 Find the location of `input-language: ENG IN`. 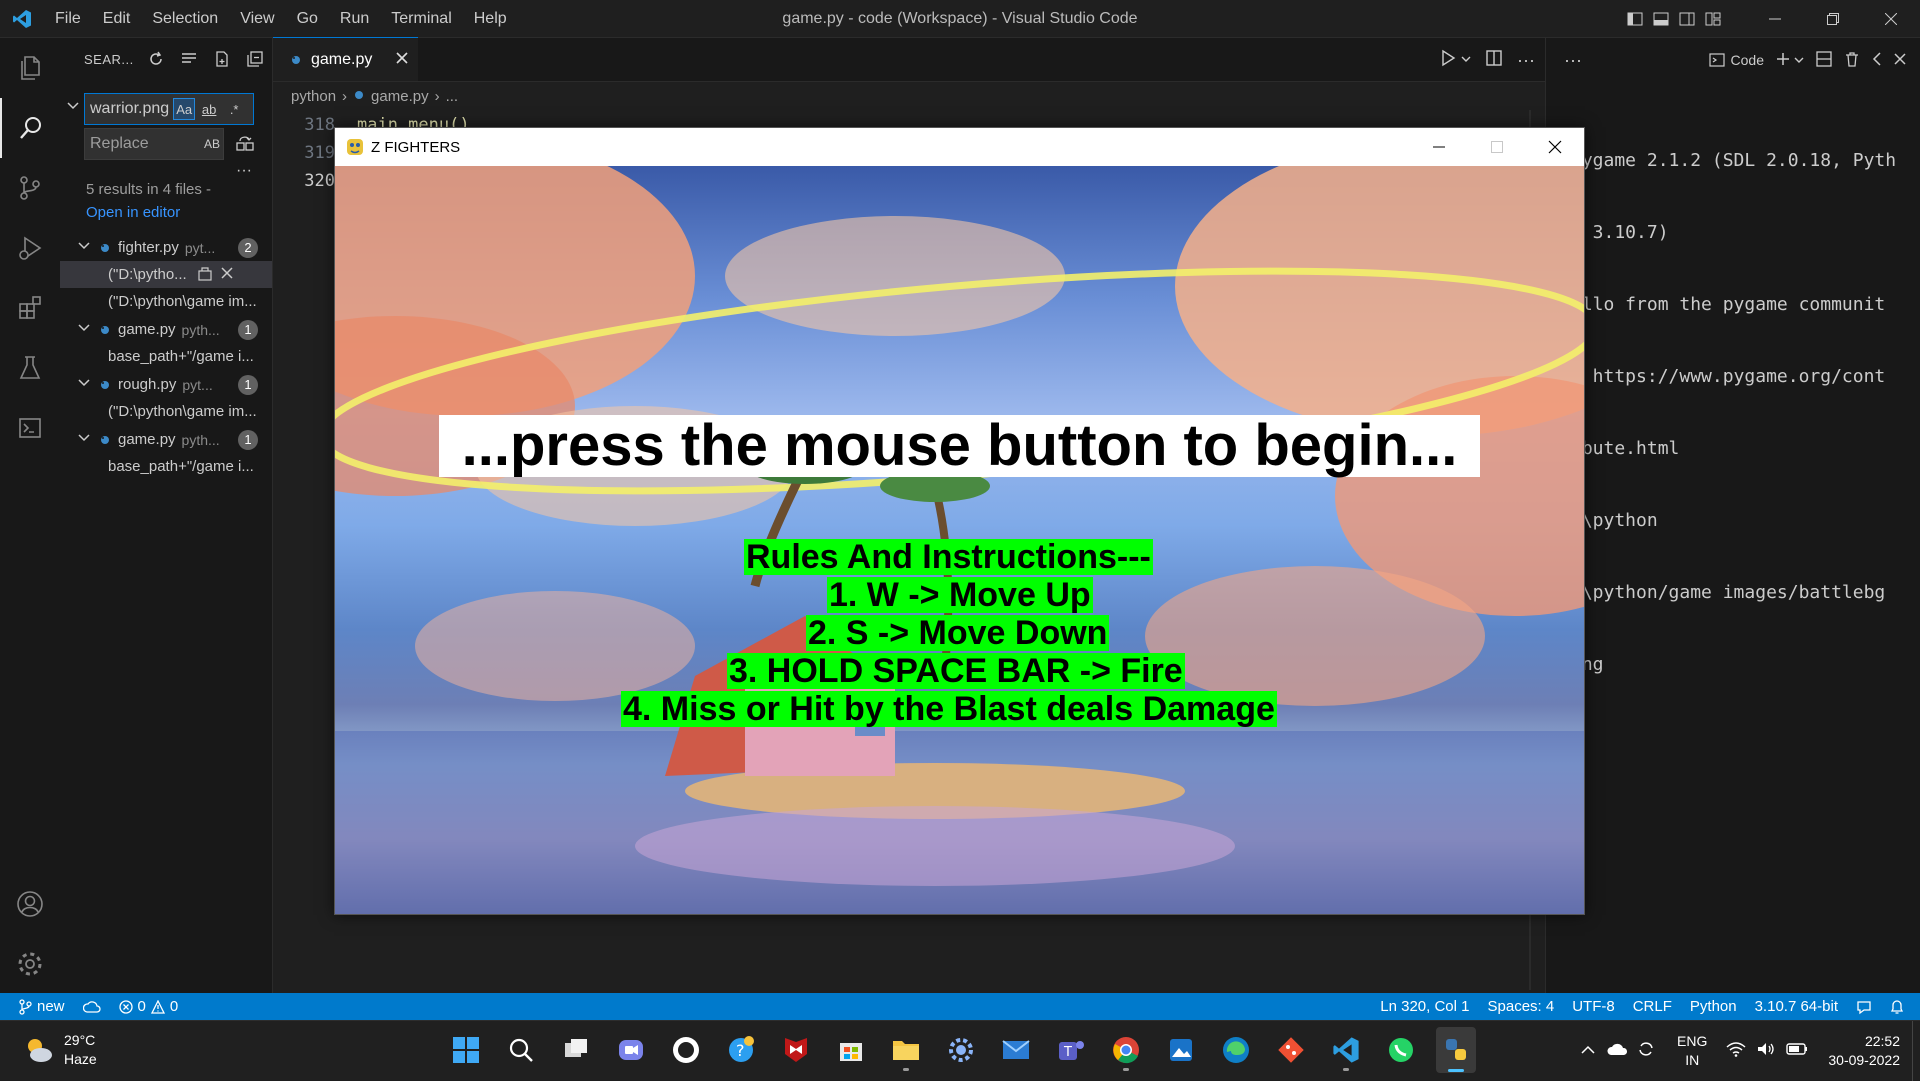

input-language: ENG IN is located at coordinates (1692, 1051).